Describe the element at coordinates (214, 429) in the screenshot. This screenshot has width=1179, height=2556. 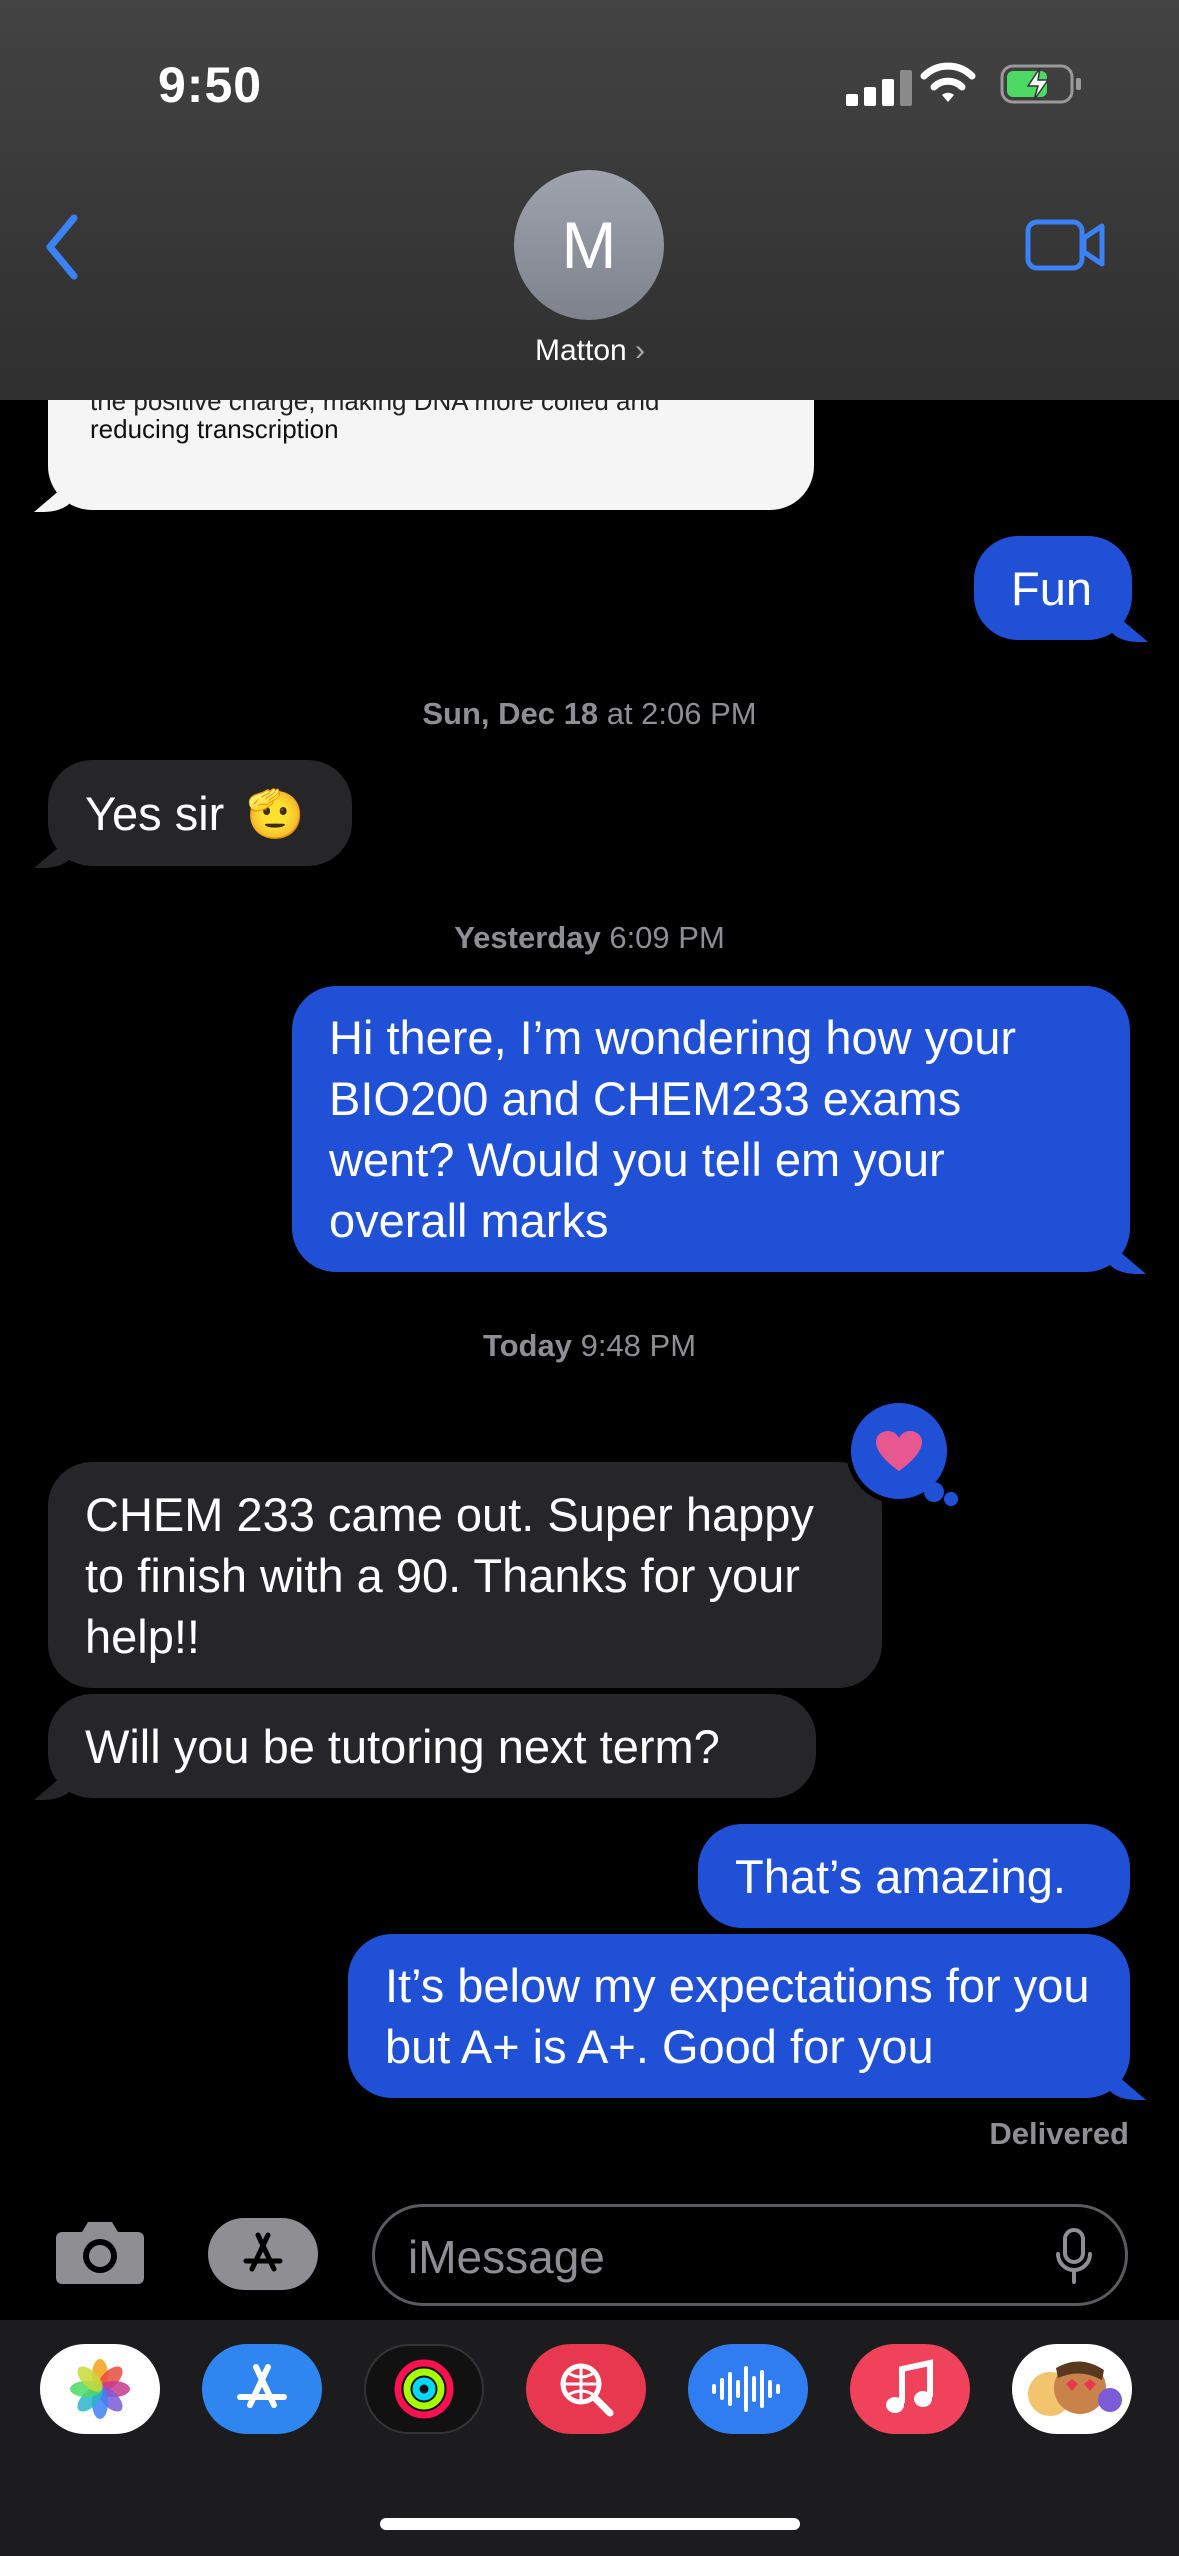
I see `message-text: reducing transcription` at that location.